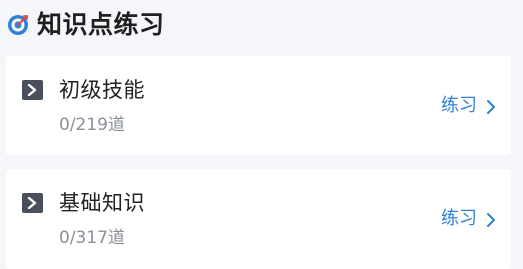 The height and width of the screenshot is (269, 523). Describe the element at coordinates (18, 25) in the screenshot. I see `target-icon` at that location.